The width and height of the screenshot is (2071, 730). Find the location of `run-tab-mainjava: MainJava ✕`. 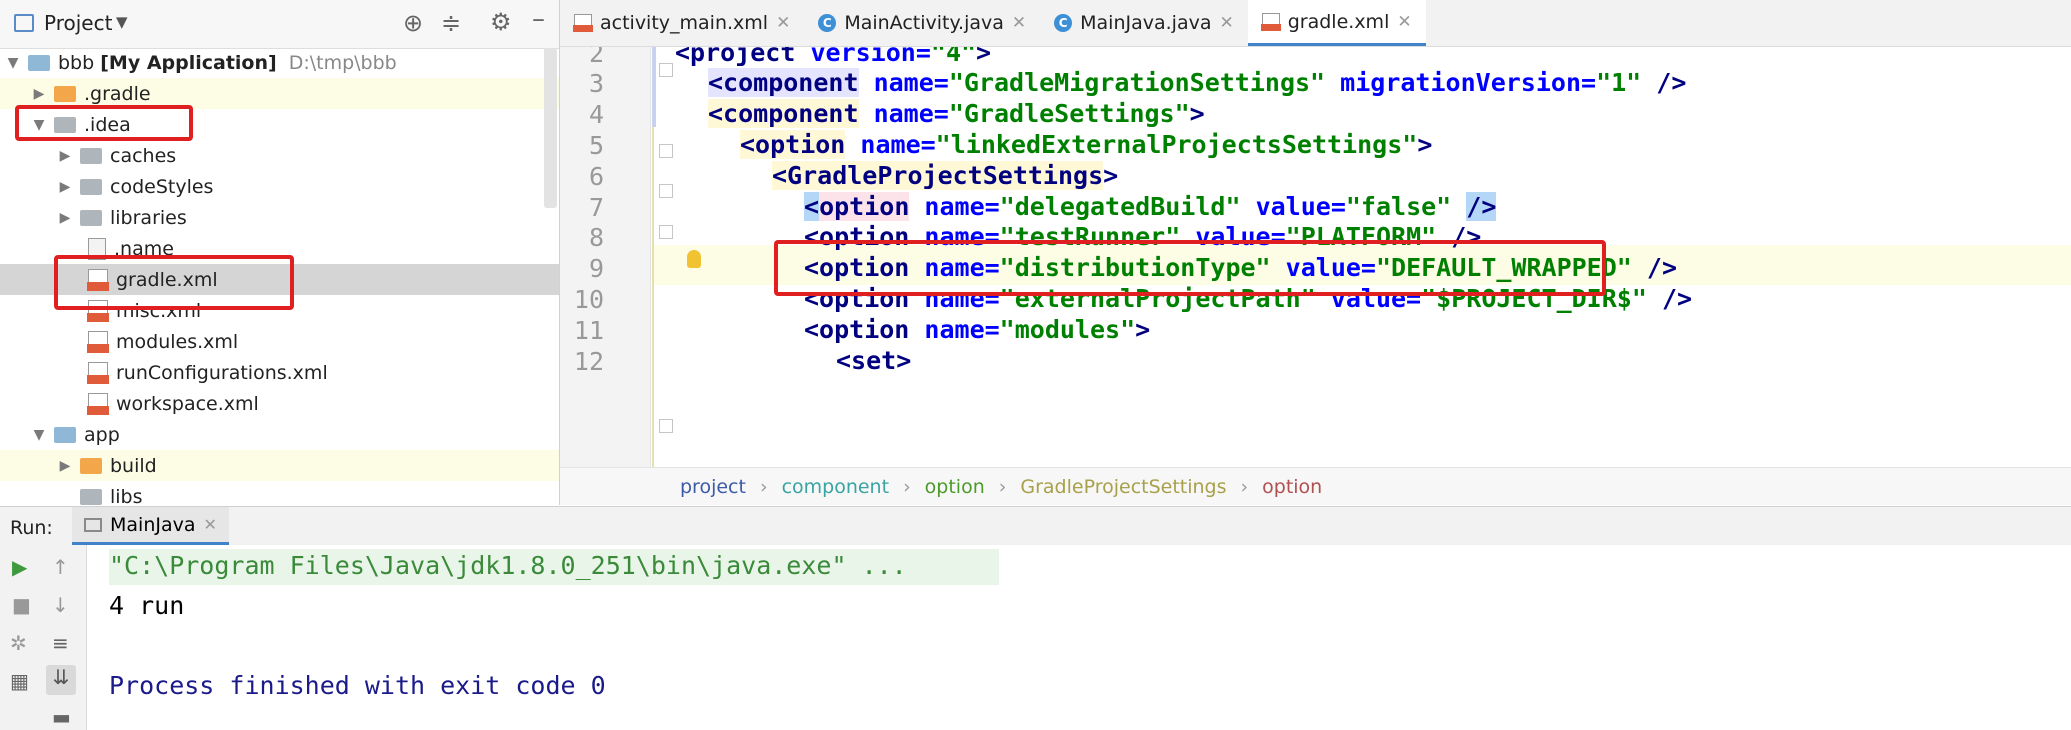

run-tab-mainjava: MainJava ✕ is located at coordinates (150, 526).